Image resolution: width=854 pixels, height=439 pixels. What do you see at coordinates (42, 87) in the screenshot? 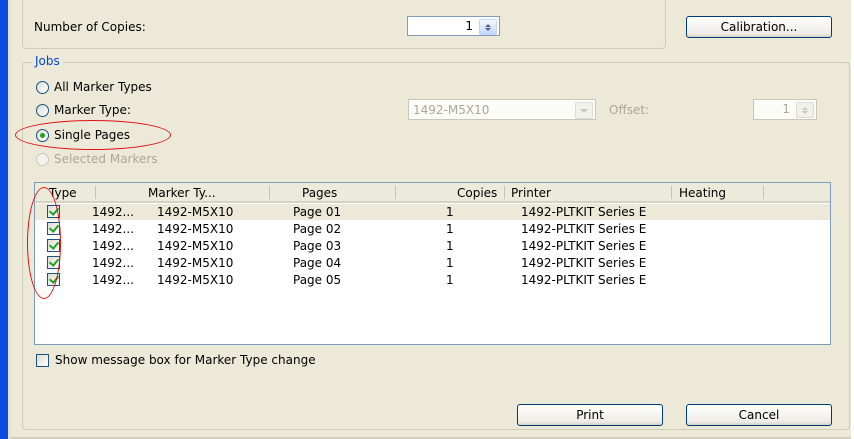
I see `radio-all-marker-types` at bounding box center [42, 87].